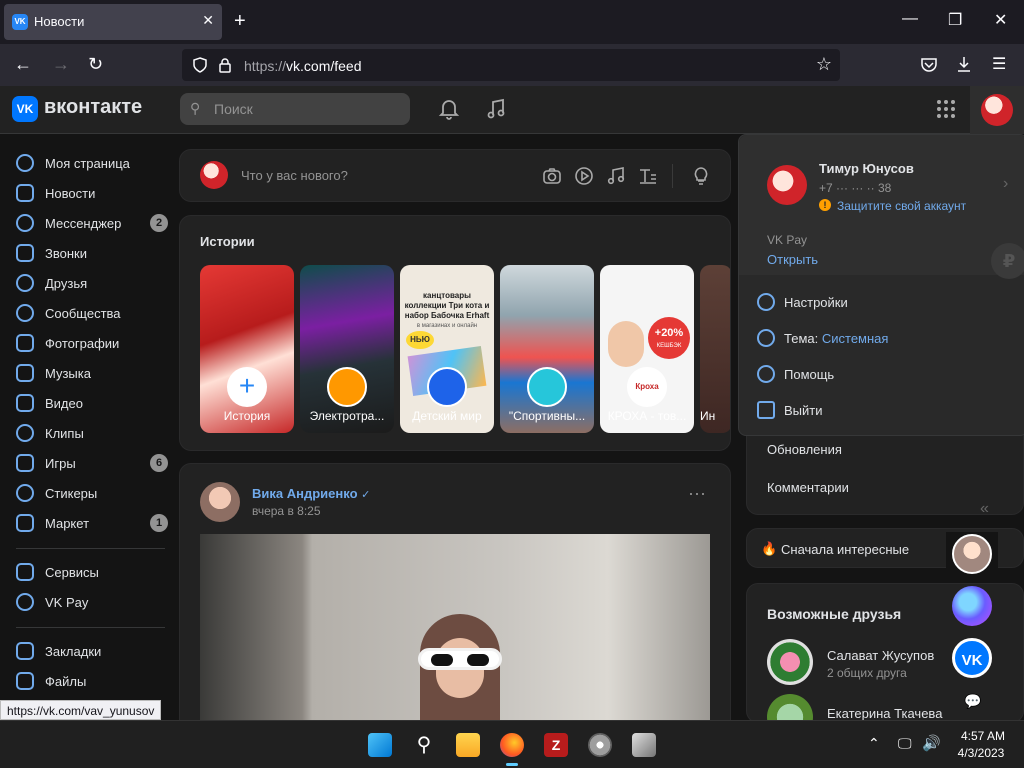  I want to click on sidebar-item-friends: Друзья, so click(92, 284).